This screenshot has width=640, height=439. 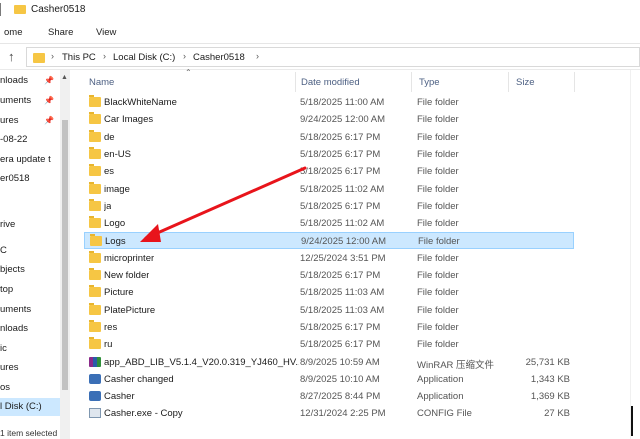 I want to click on annotation-arrow, so click(x=223, y=204).